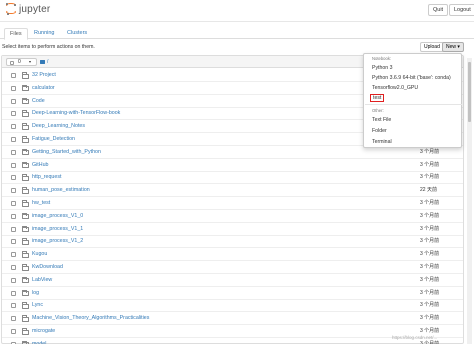 Image resolution: width=474 pixels, height=344 pixels. Describe the element at coordinates (77, 33) in the screenshot. I see `tab-clusters: Clusters` at that location.